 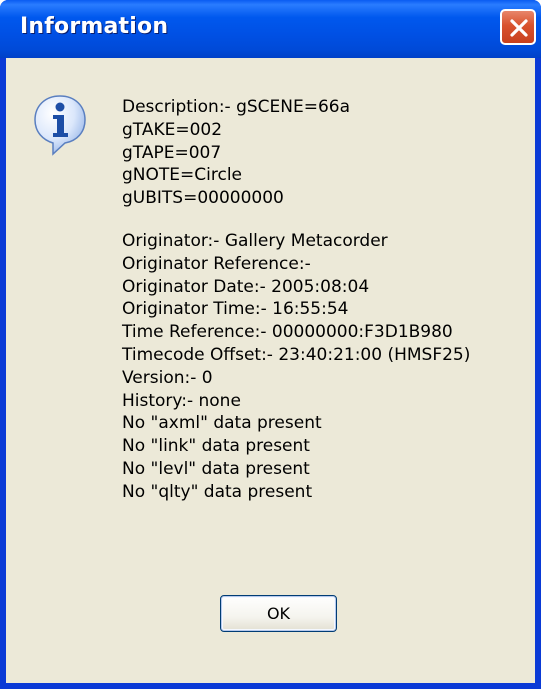 What do you see at coordinates (94, 26) in the screenshot?
I see `window-title: Information` at bounding box center [94, 26].